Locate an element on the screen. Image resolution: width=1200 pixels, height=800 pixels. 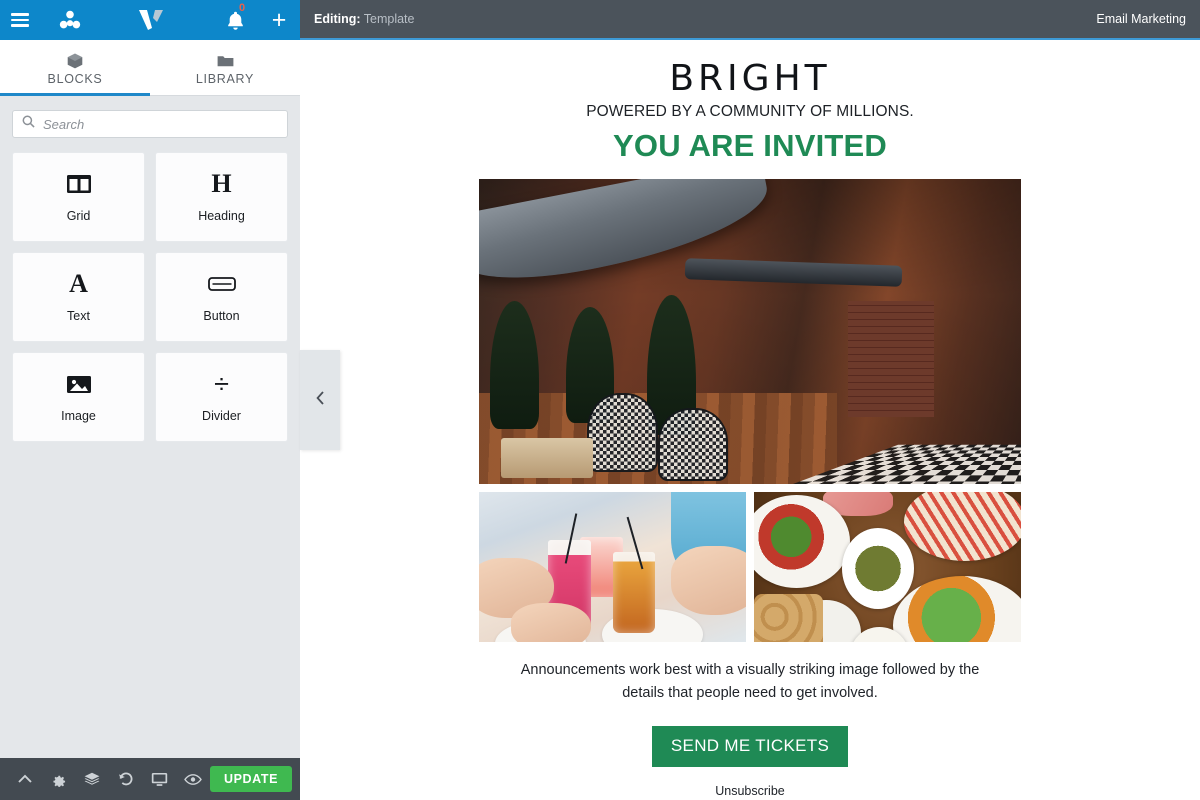
collapse-panel-handle is located at coordinates (320, 400).